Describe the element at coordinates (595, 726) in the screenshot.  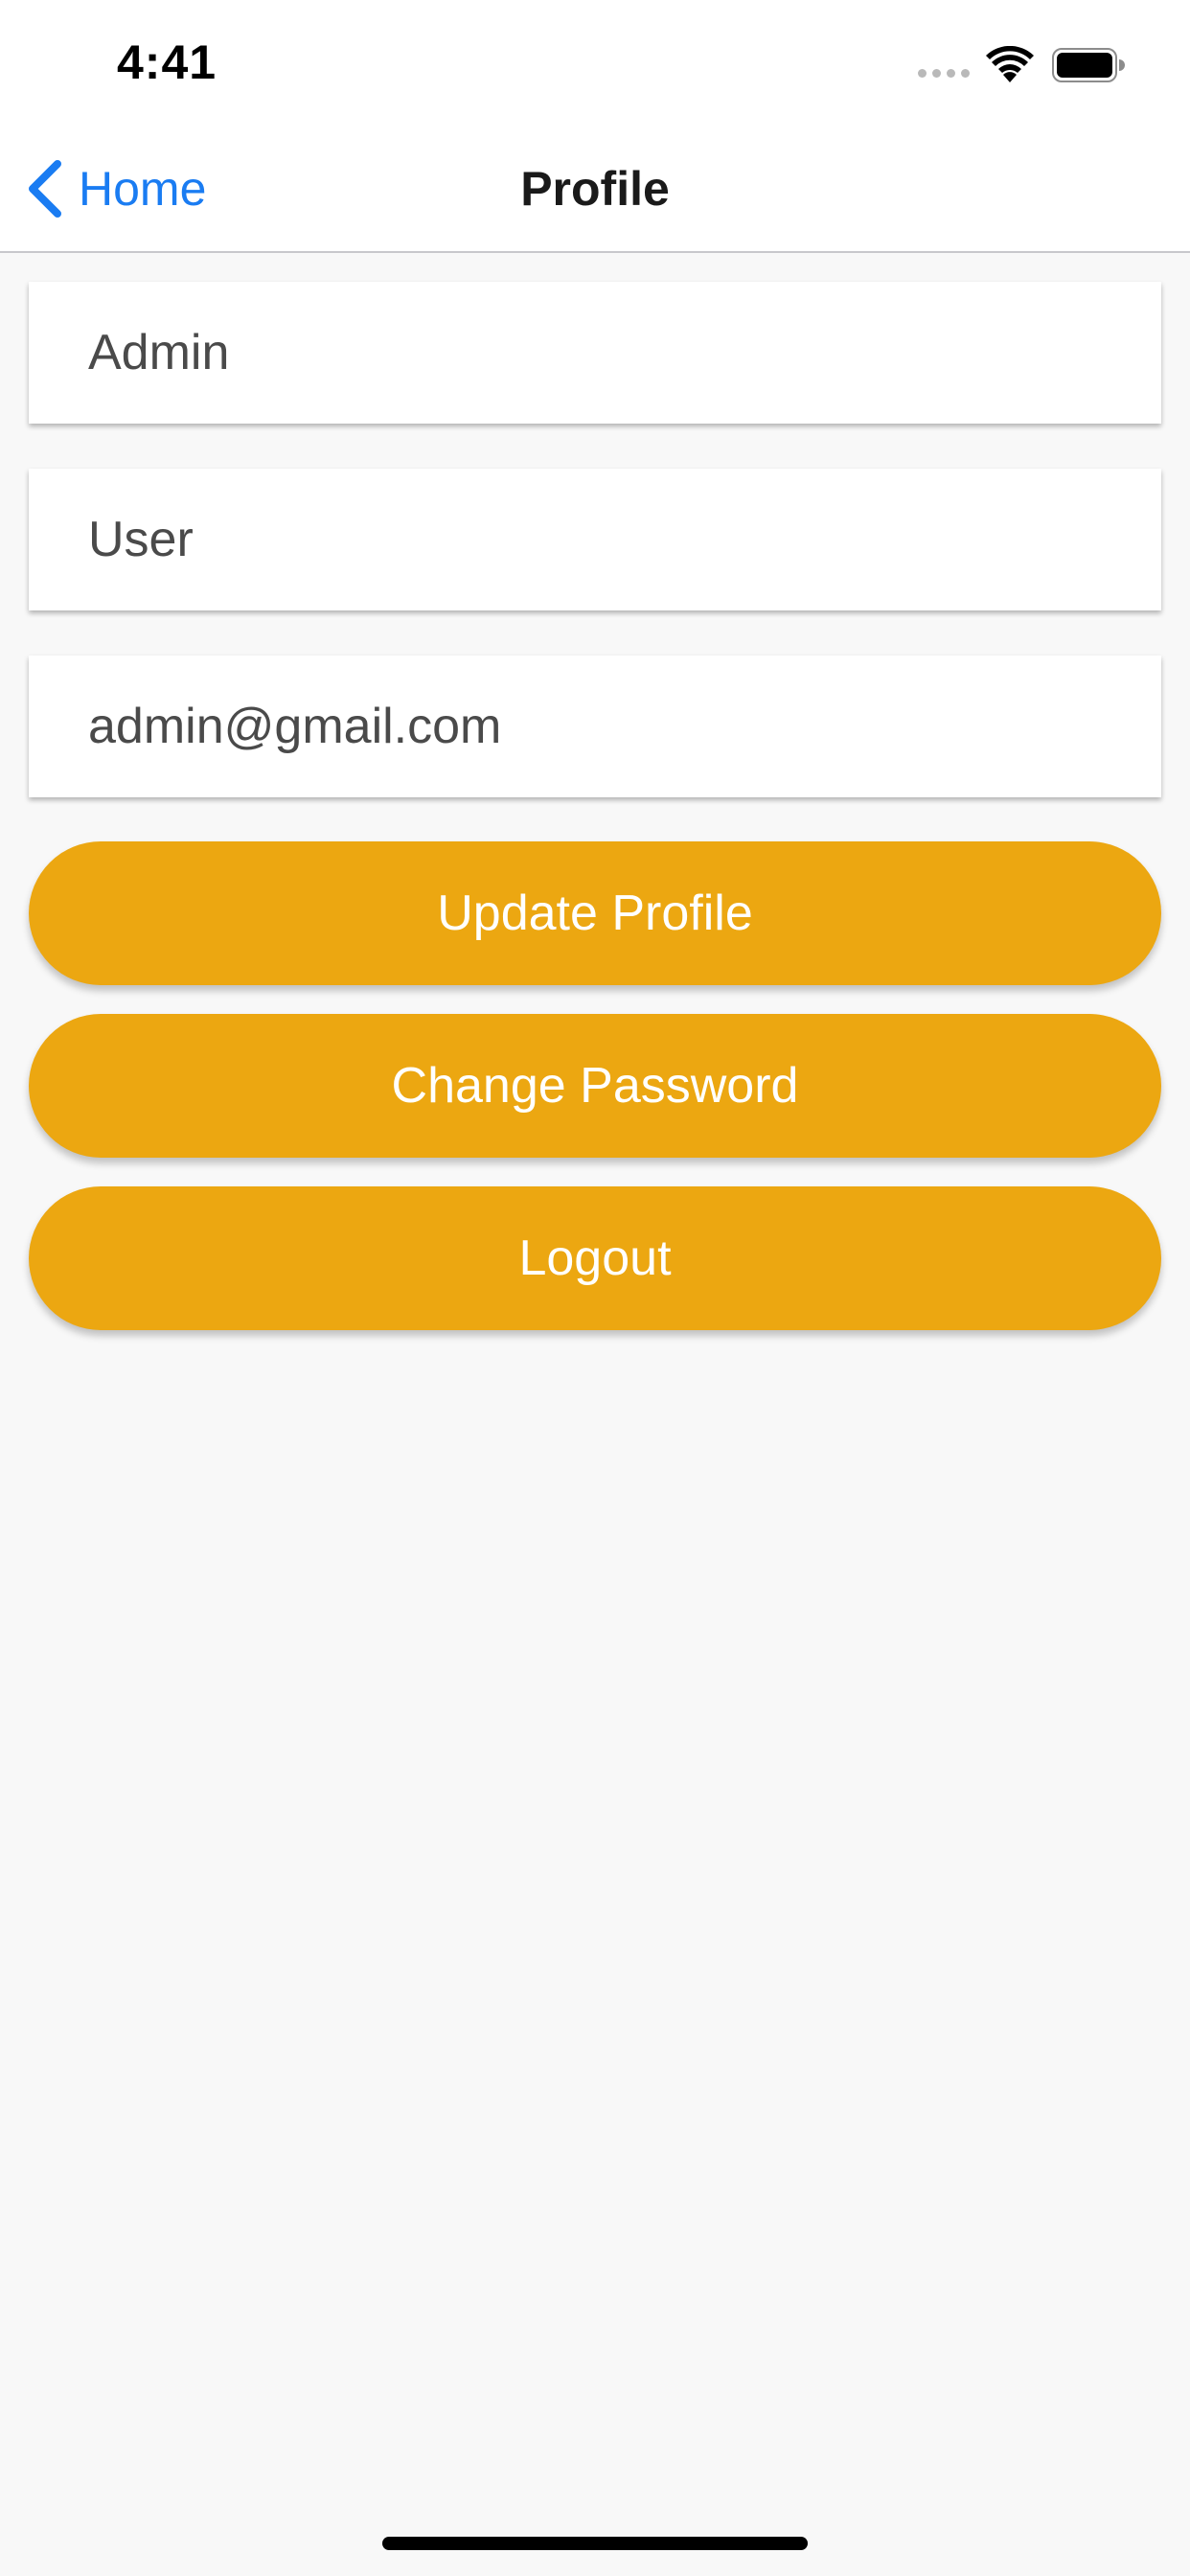
I see `email-field: admin@gmail.com` at that location.